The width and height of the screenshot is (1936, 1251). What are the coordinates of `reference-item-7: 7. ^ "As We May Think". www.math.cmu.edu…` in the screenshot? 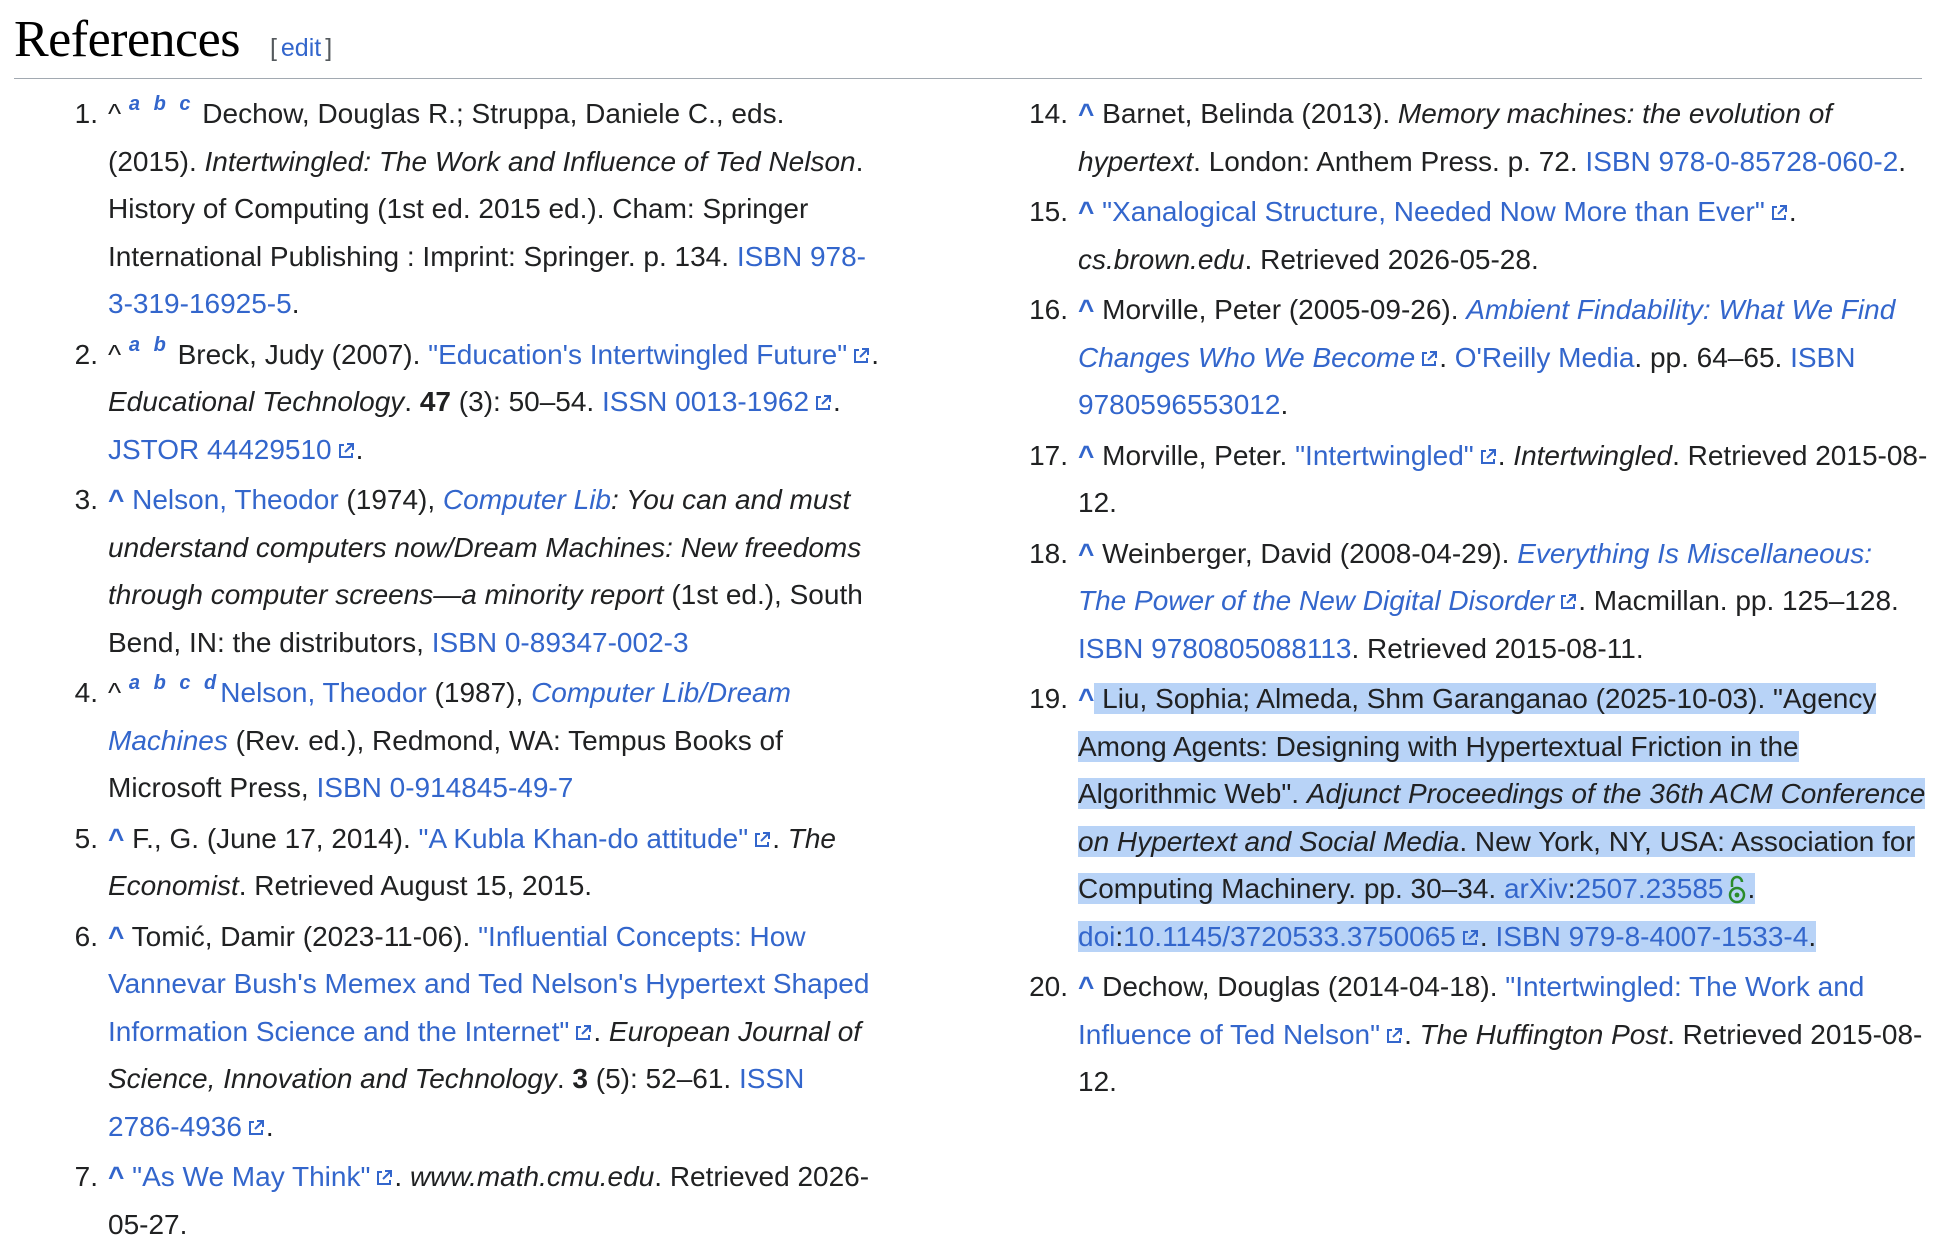 It's located at (440, 1200).